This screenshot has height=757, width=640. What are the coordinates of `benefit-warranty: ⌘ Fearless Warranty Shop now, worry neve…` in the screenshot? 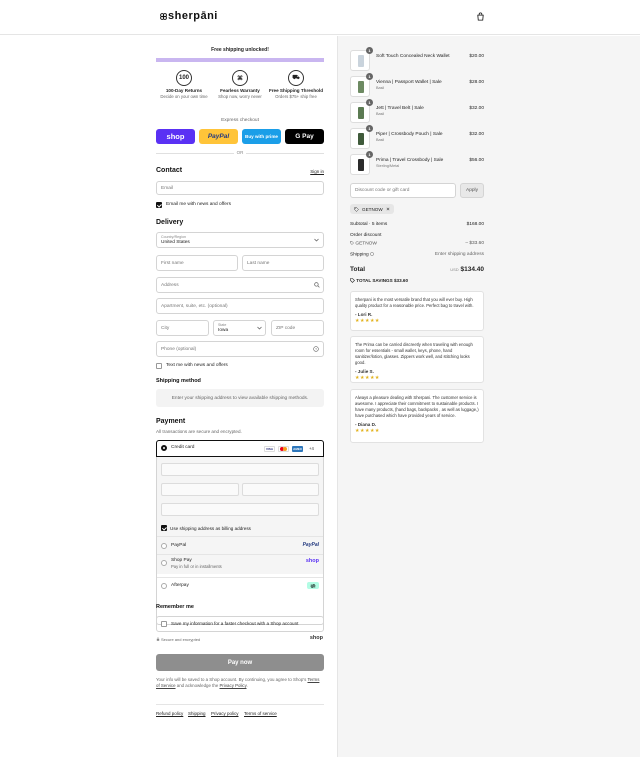 It's located at (240, 84).